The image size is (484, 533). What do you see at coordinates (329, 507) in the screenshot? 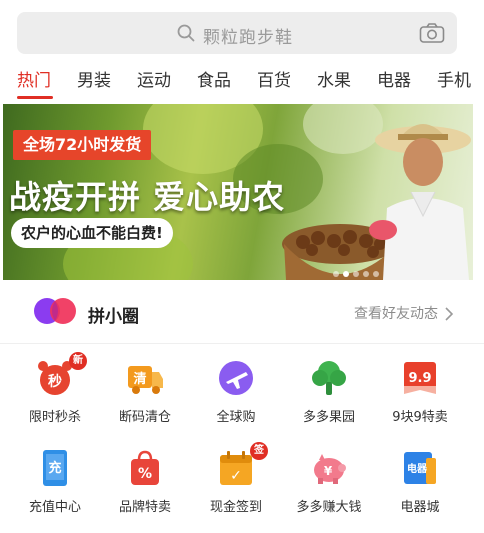
I see `grid-item-label: 多多赚大钱` at bounding box center [329, 507].